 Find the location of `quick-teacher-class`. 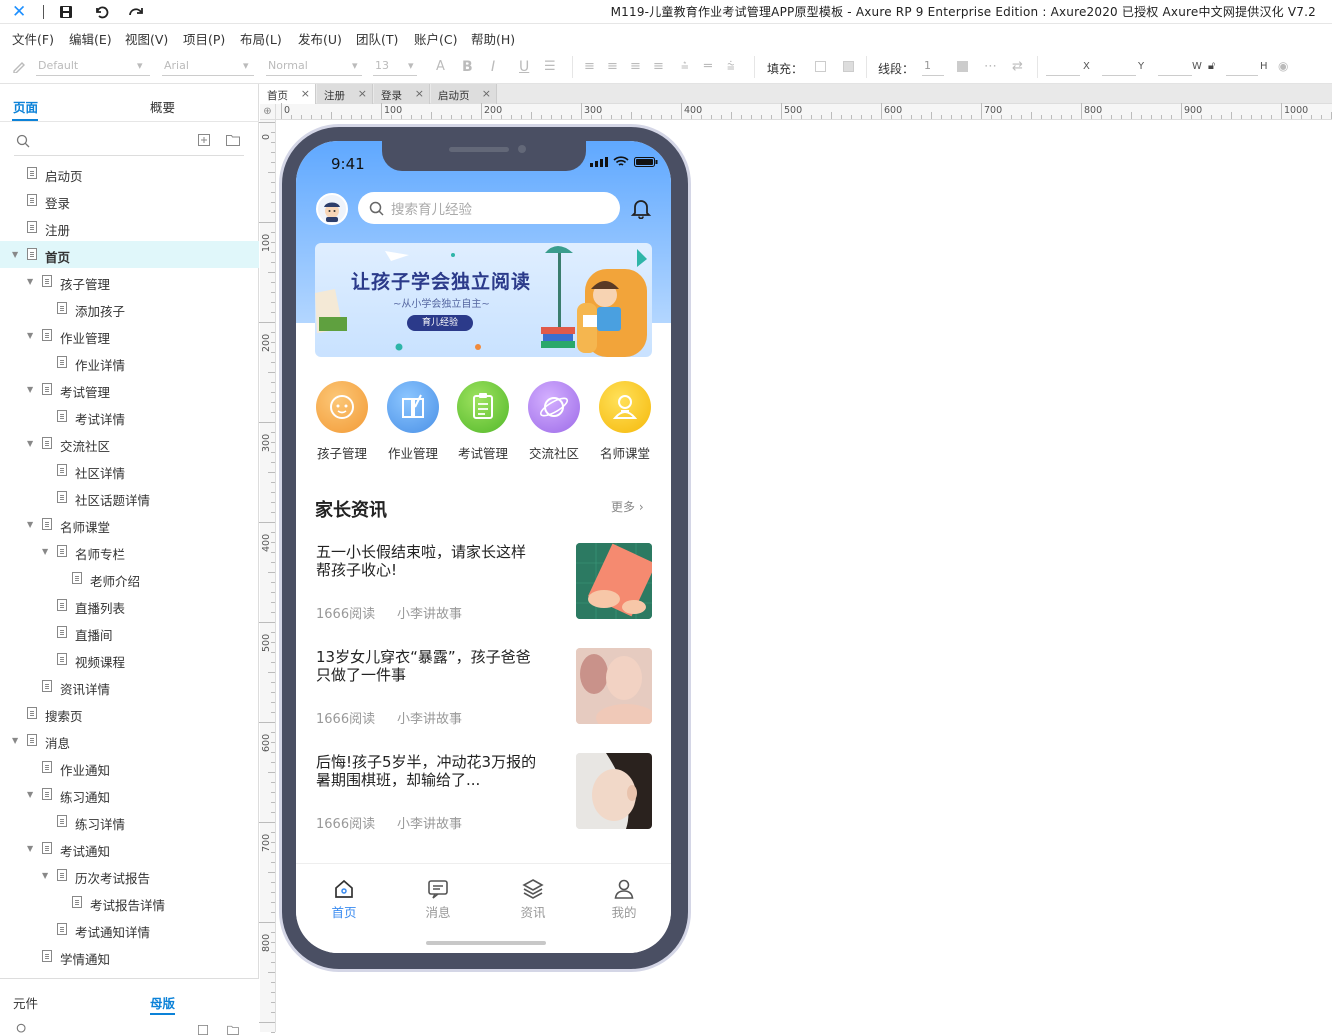

quick-teacher-class is located at coordinates (625, 407).